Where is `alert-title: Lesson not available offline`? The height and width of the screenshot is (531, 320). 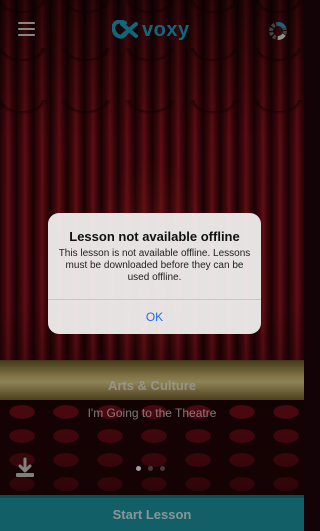 alert-title: Lesson not available offline is located at coordinates (154, 236).